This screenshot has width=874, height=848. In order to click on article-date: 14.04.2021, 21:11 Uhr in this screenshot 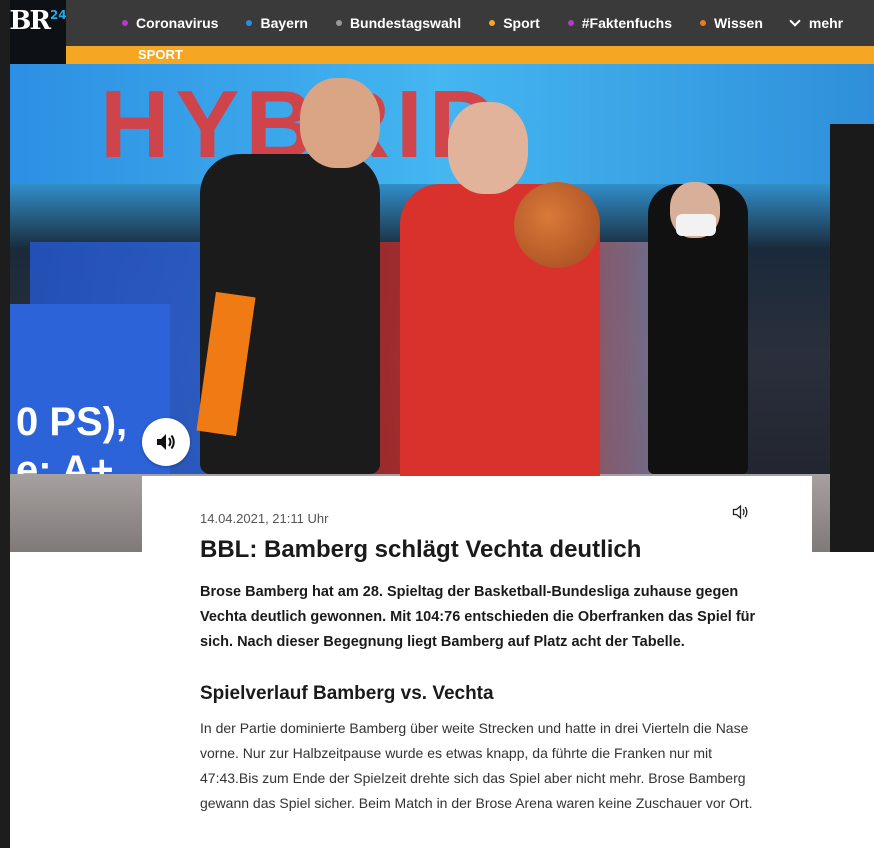, I will do `click(264, 518)`.